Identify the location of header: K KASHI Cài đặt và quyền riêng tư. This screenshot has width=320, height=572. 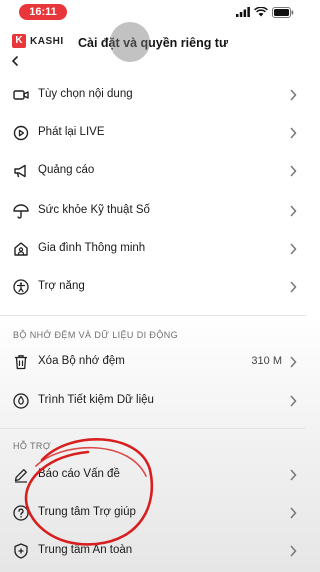
(153, 46).